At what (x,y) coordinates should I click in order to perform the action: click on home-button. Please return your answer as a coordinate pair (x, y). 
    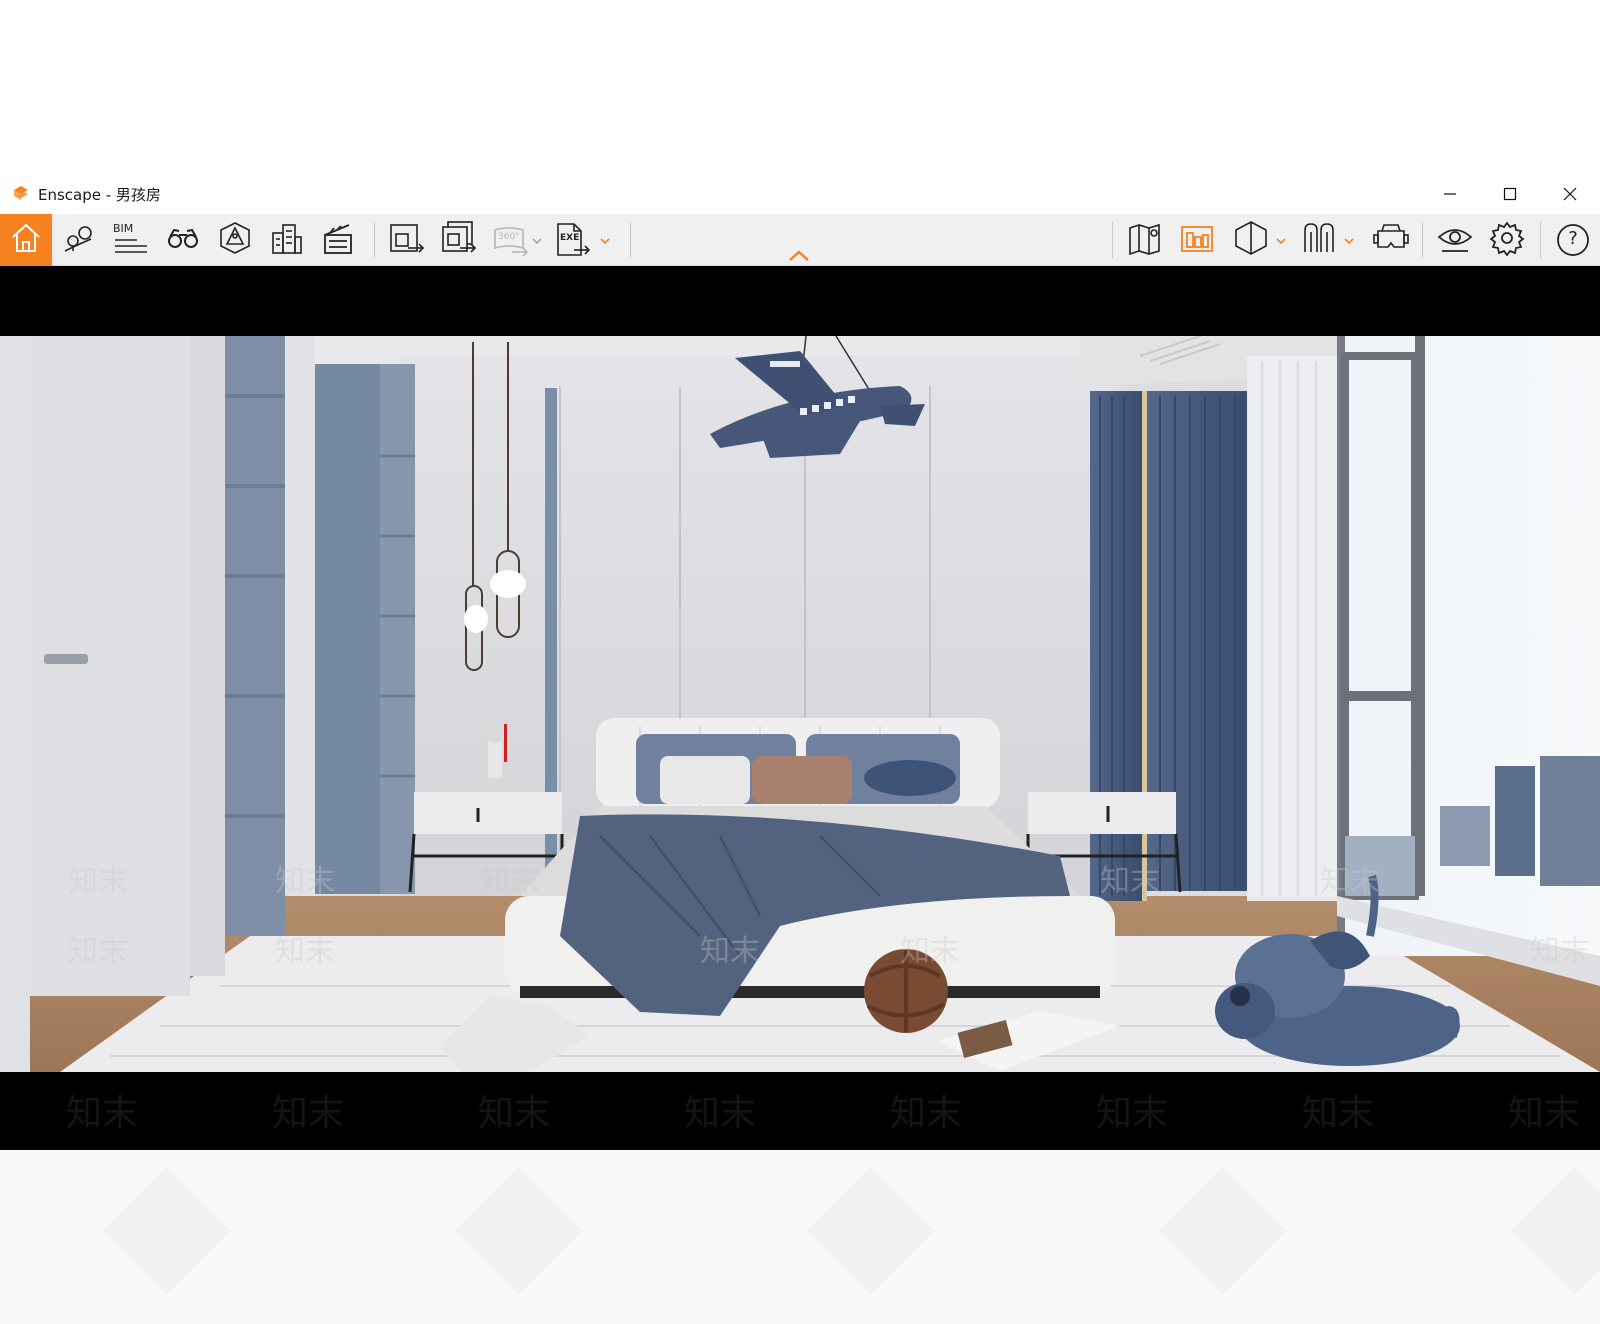
    Looking at the image, I should click on (26, 240).